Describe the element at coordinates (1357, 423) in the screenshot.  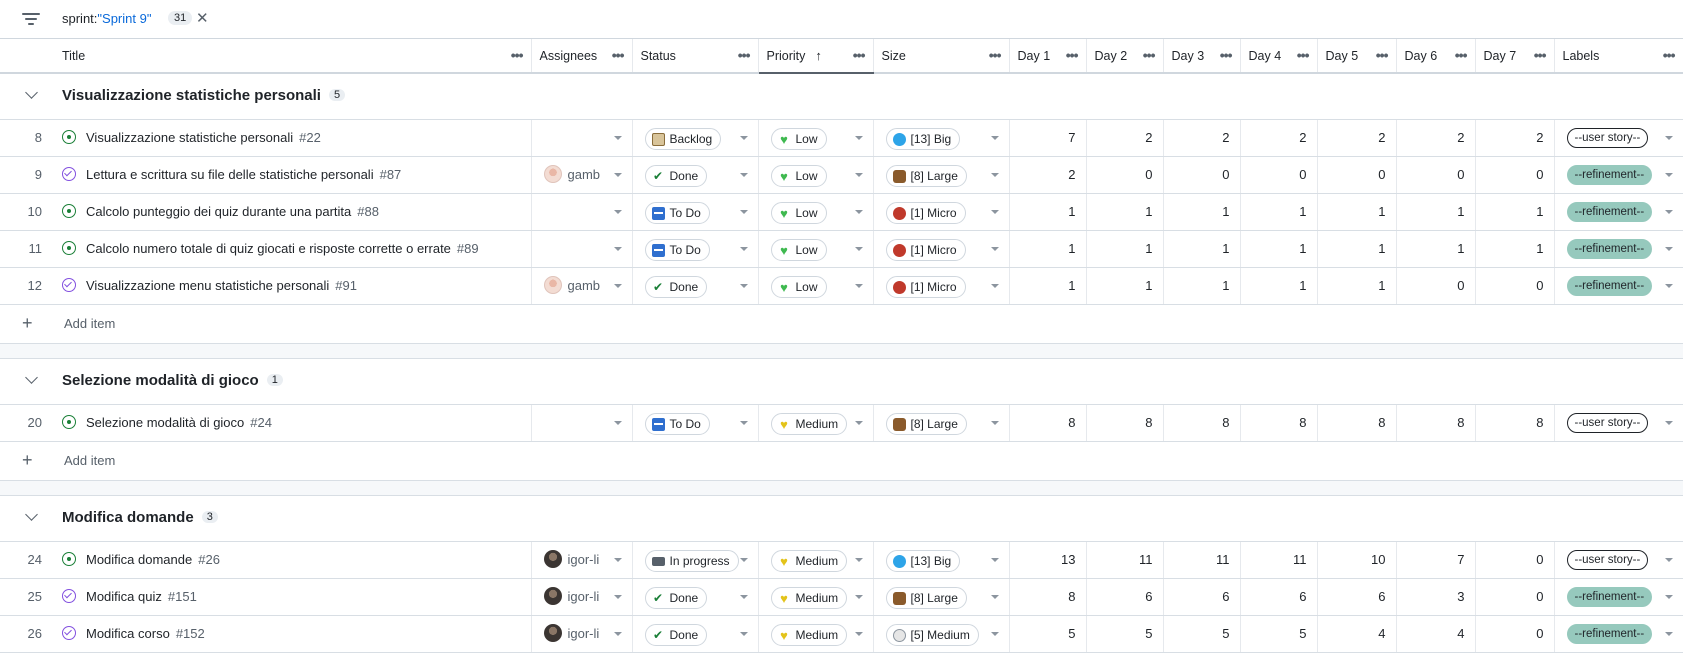
I see `day5-cell: 8` at that location.